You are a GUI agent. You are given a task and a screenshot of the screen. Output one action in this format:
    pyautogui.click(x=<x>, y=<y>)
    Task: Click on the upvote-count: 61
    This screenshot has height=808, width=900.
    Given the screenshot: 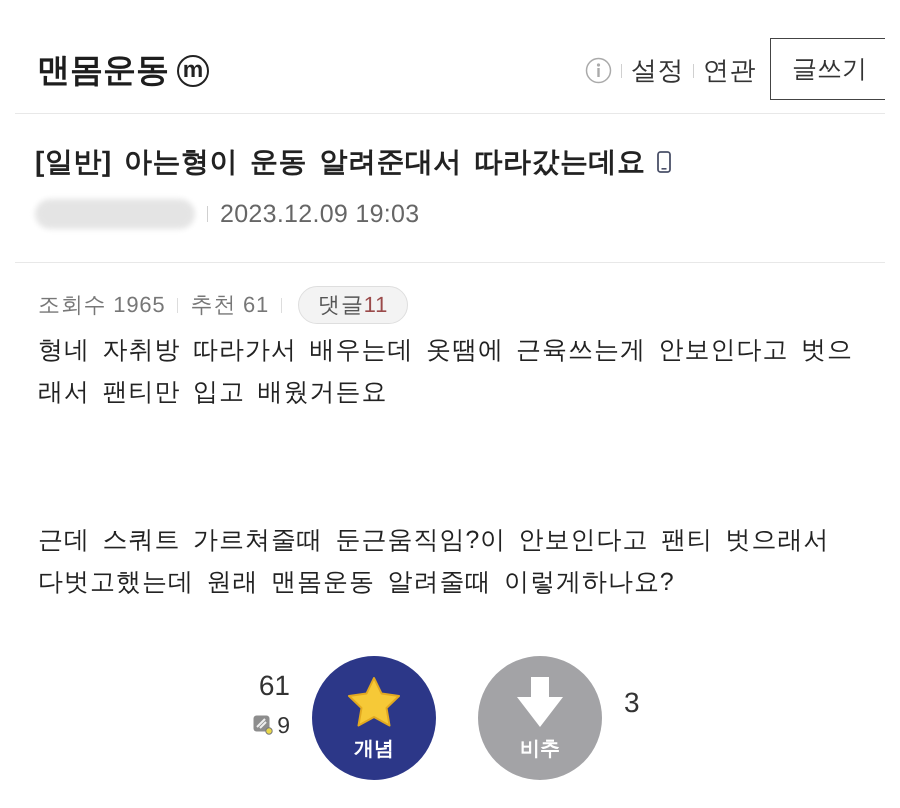 What is the action you would take?
    pyautogui.click(x=274, y=685)
    